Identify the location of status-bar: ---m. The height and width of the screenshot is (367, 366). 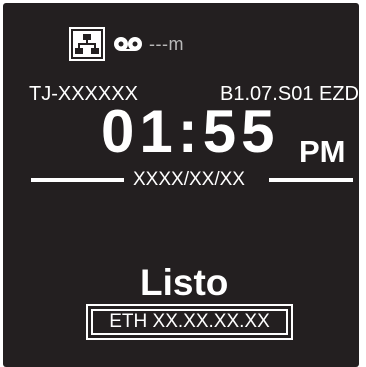
(126, 44).